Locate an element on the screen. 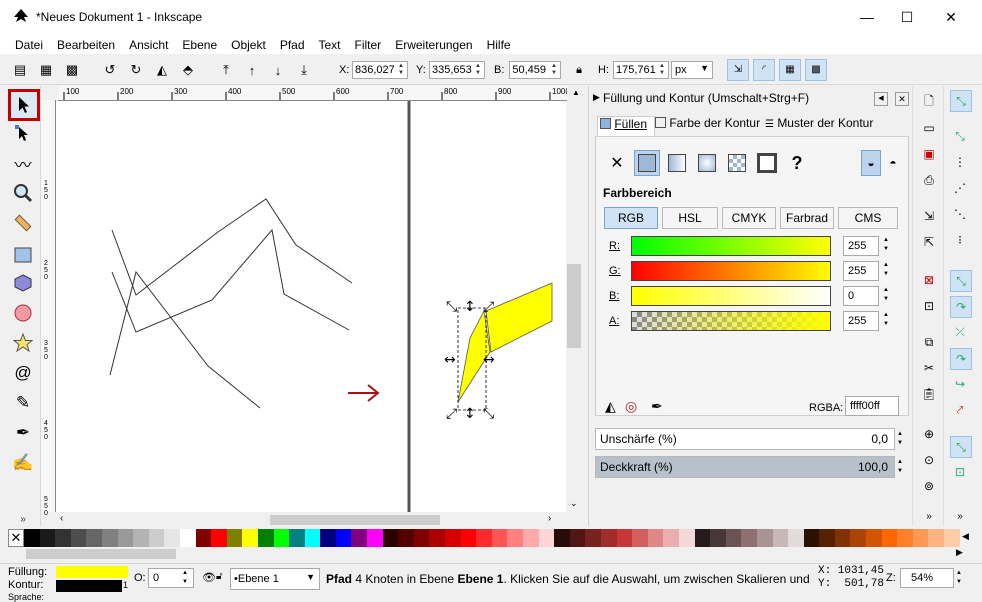 The height and width of the screenshot is (602, 982). color-picker-icon: ✒ is located at coordinates (657, 406).